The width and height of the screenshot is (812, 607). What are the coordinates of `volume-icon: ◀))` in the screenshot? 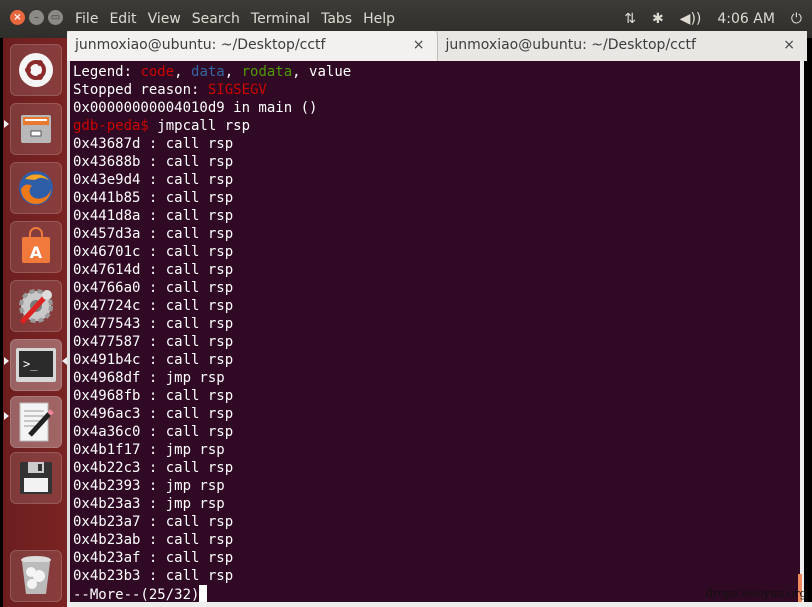 It's located at (691, 19).